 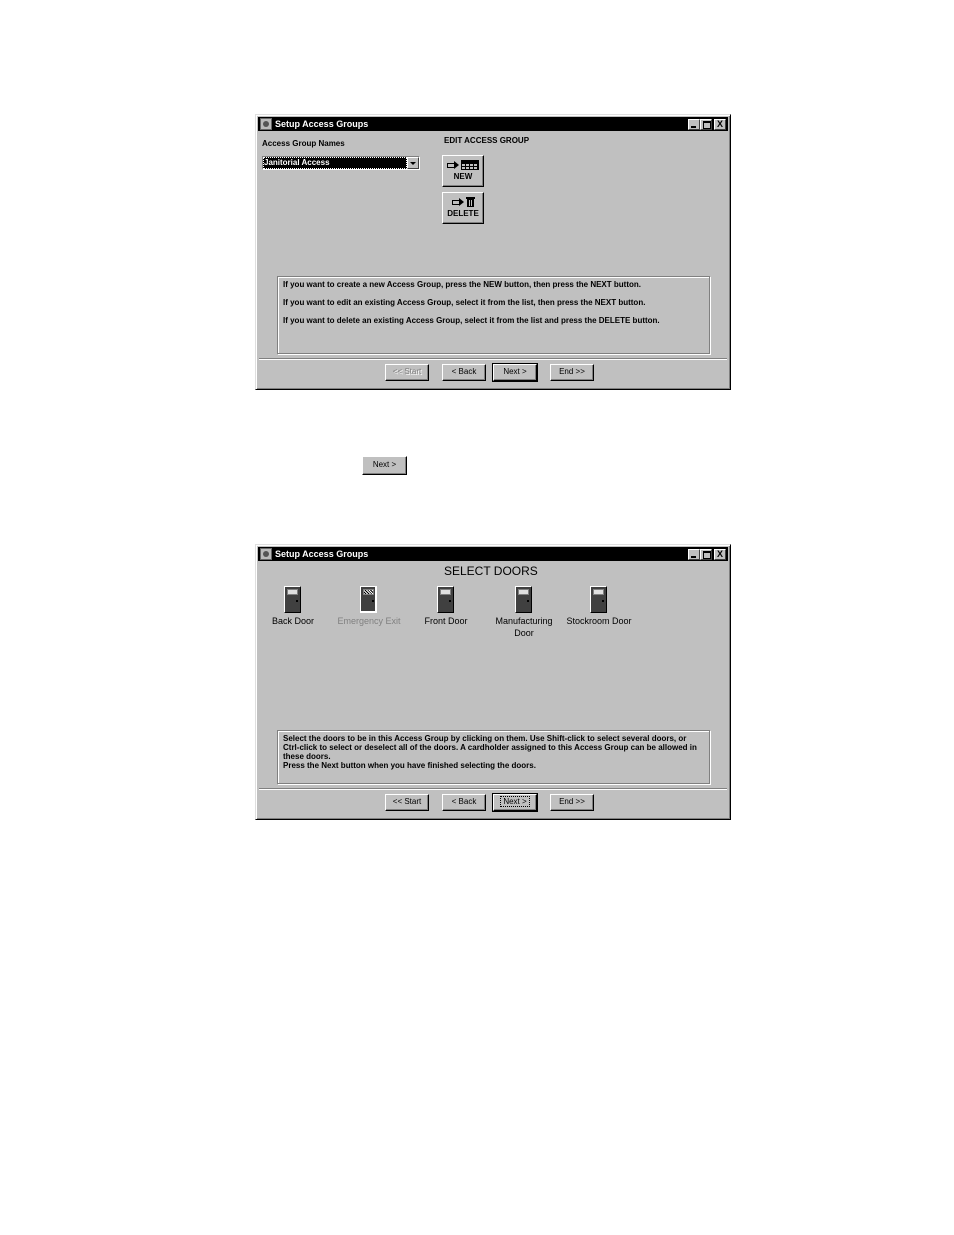 What do you see at coordinates (413, 163) in the screenshot?
I see `dropdown-arrow-icon` at bounding box center [413, 163].